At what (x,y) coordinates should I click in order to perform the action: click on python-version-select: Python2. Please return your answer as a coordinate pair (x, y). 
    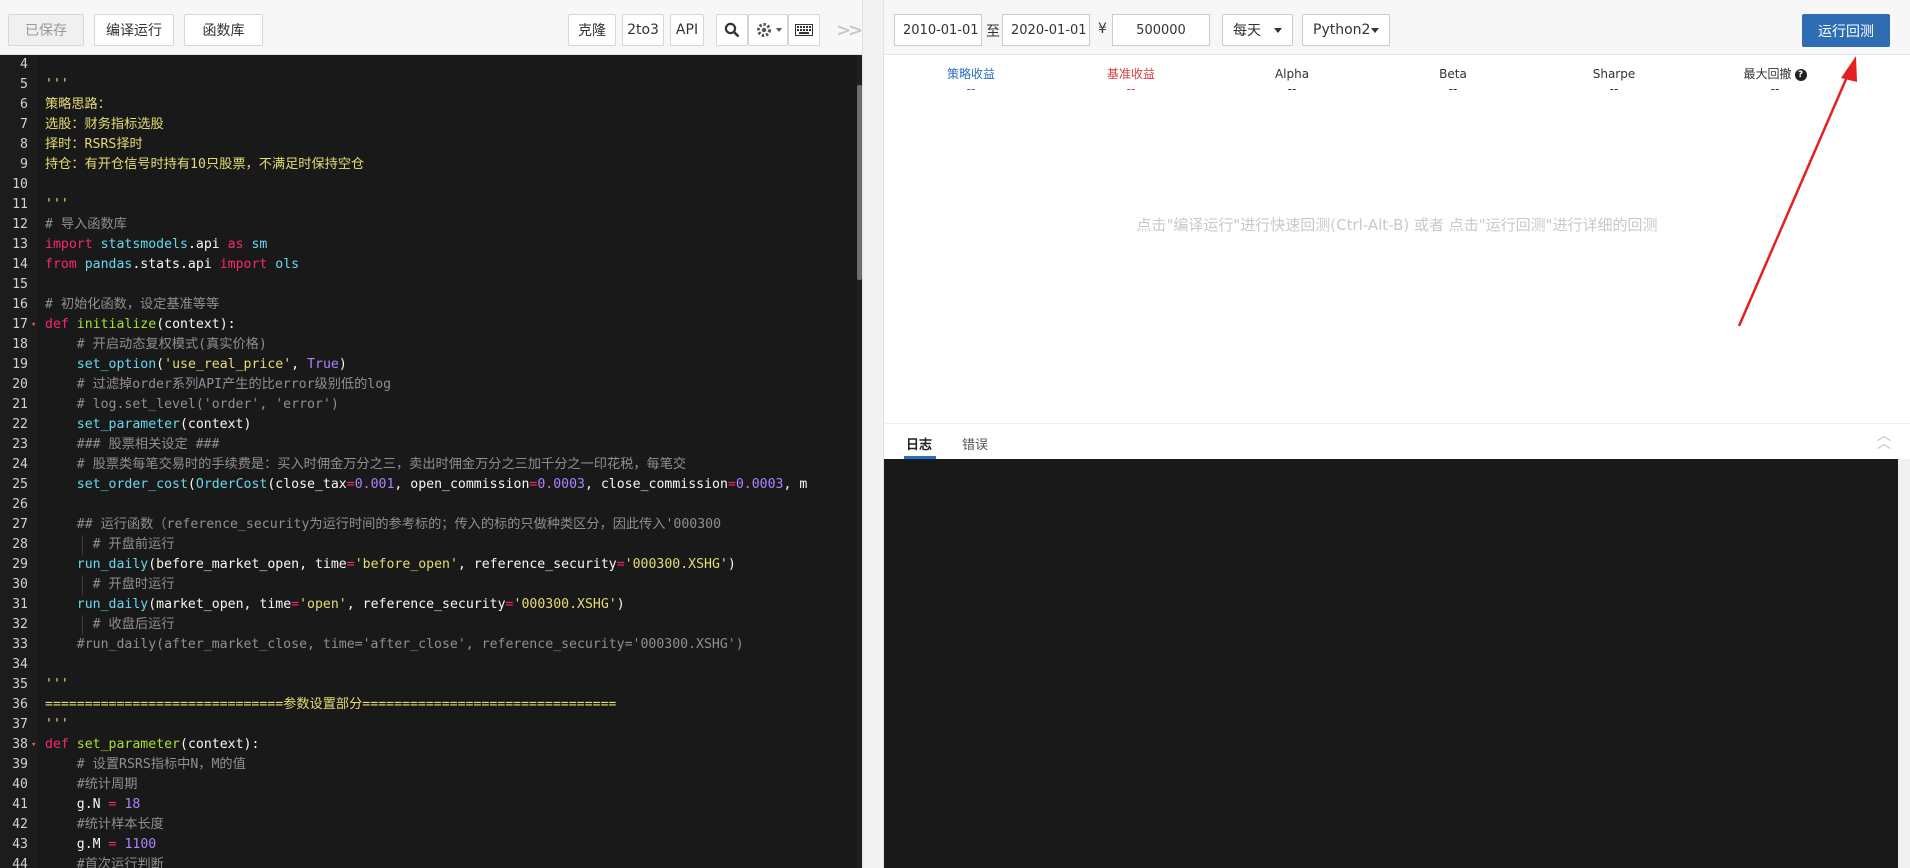
    Looking at the image, I should click on (1346, 30).